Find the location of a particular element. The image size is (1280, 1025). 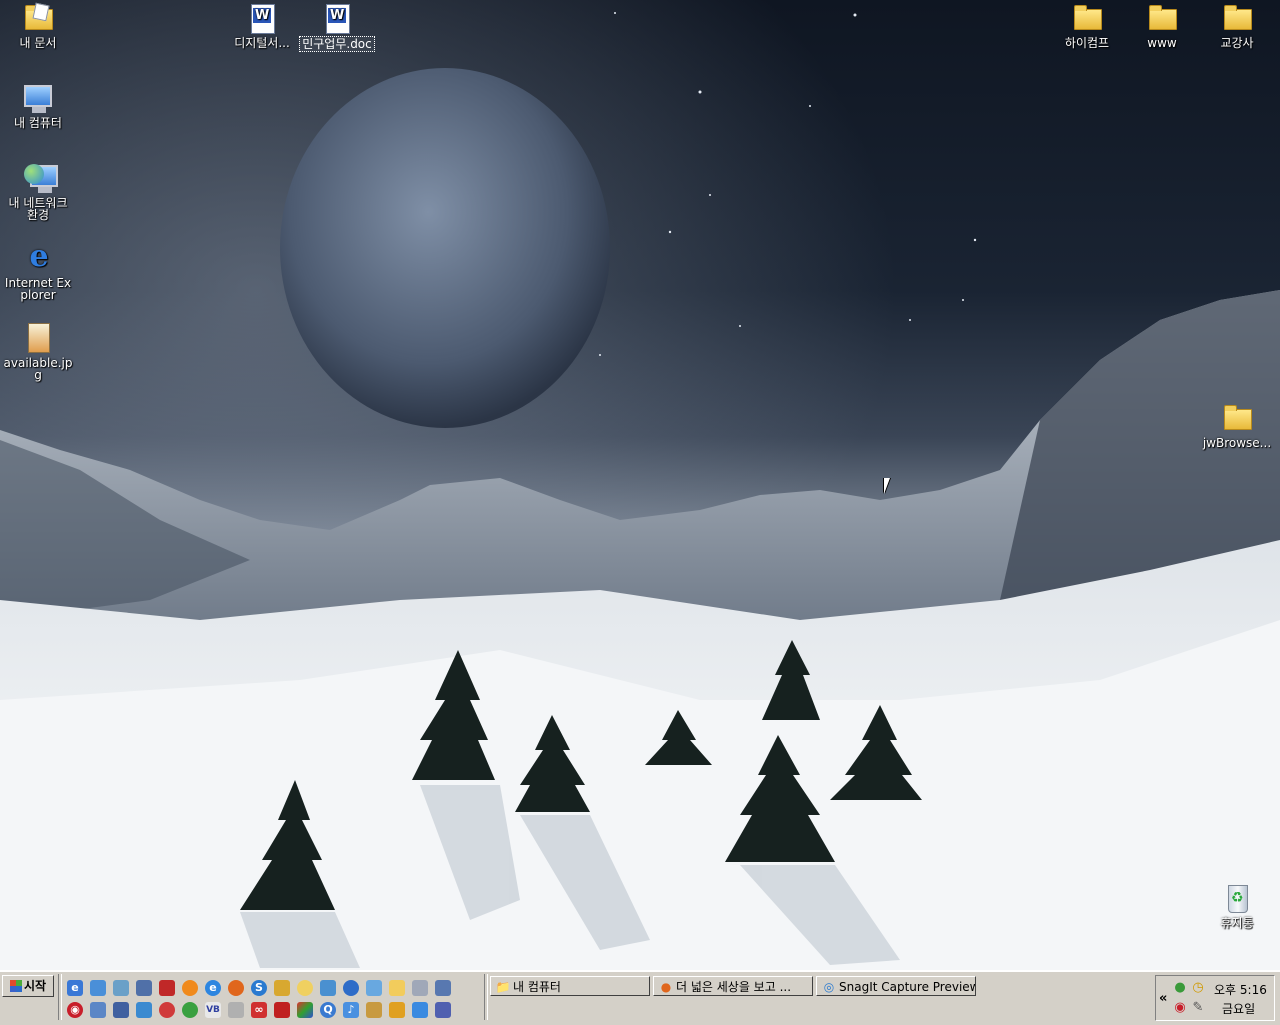

ql-ie-icon: e is located at coordinates (75, 988).